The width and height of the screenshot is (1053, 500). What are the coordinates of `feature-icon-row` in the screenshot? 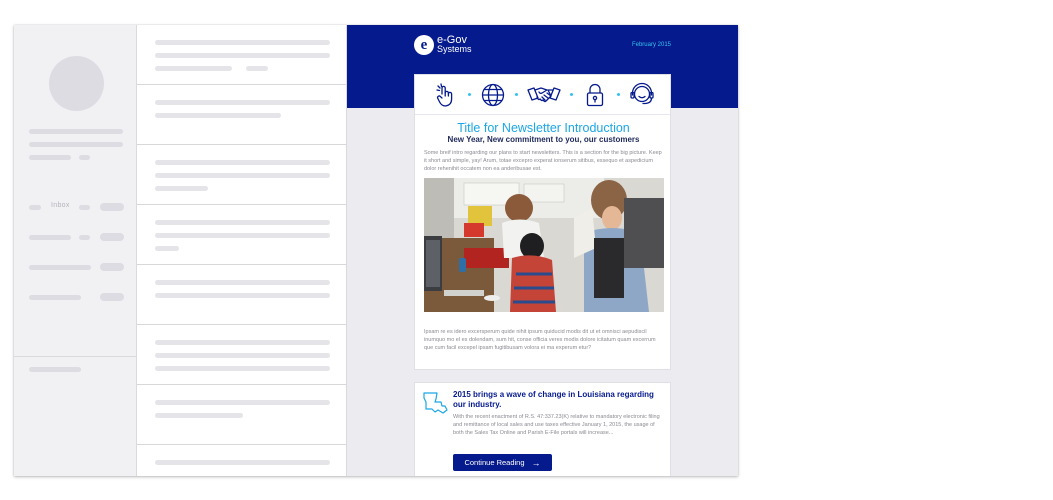 It's located at (543, 95).